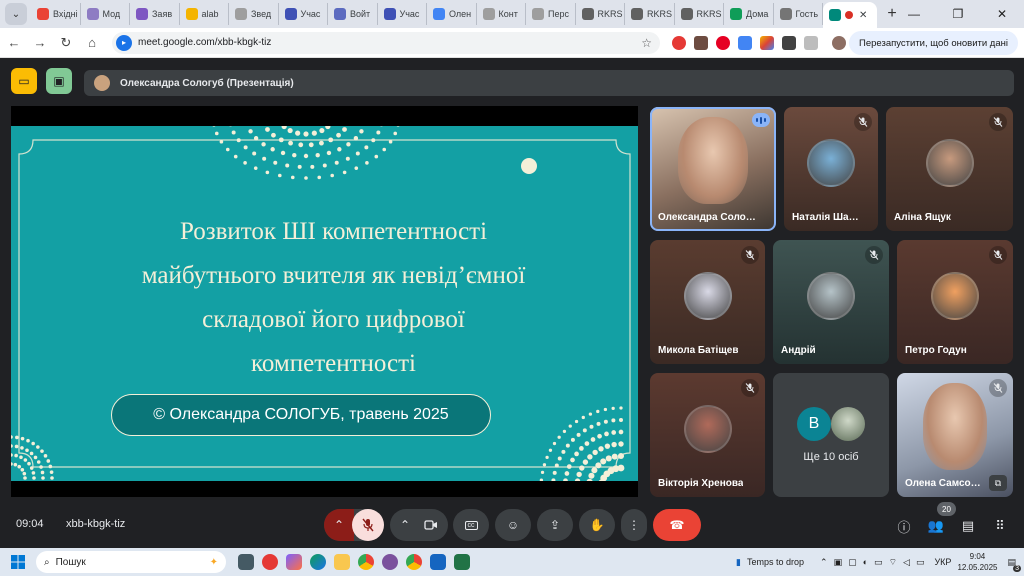  What do you see at coordinates (936, 526) in the screenshot?
I see `people-button: 👥` at bounding box center [936, 526].